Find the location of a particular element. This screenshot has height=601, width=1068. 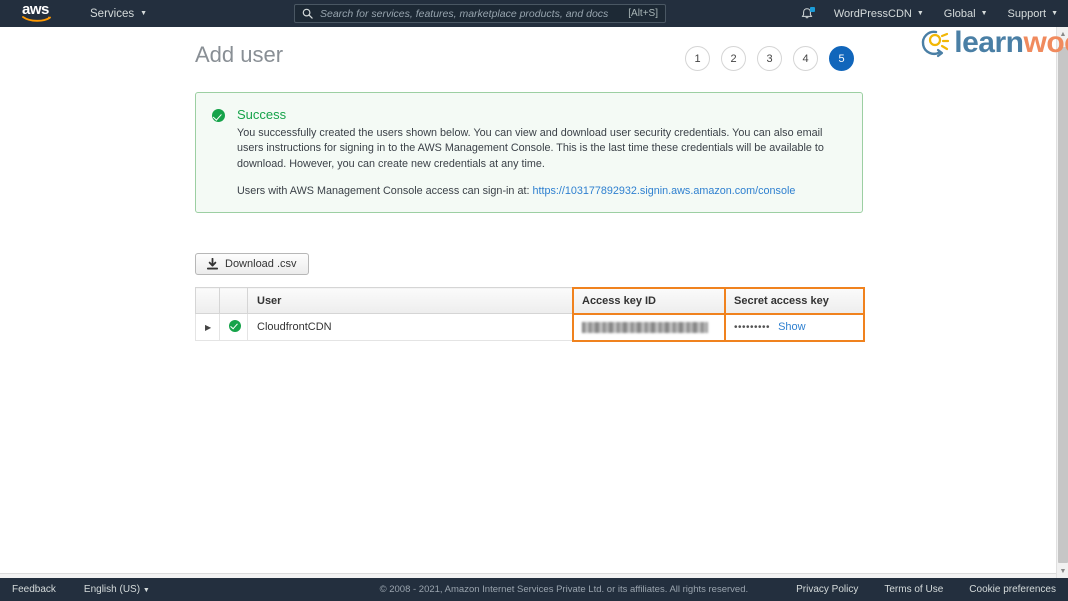

feedback-link: Feedback is located at coordinates (34, 589).